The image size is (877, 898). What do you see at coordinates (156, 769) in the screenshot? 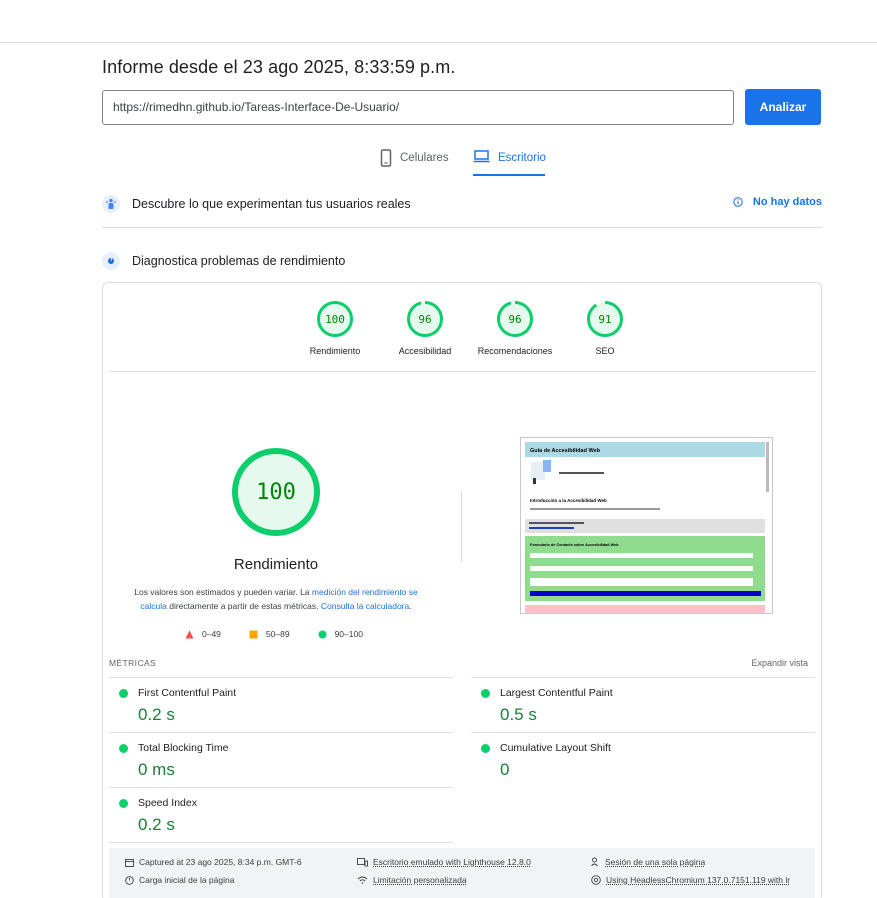
I see `metric-value: 0 ms` at bounding box center [156, 769].